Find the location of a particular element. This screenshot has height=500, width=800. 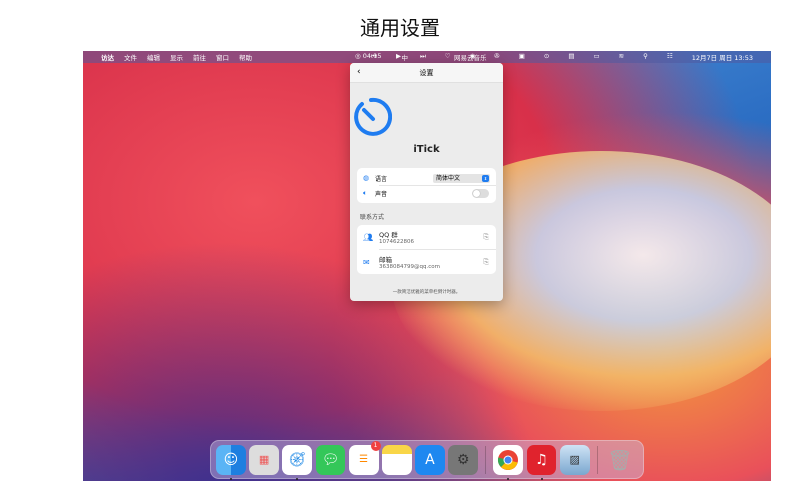

preferences-card: ◍ 语言 简体中文 ⇕ 🔈︎ 声音 is located at coordinates (426, 185).